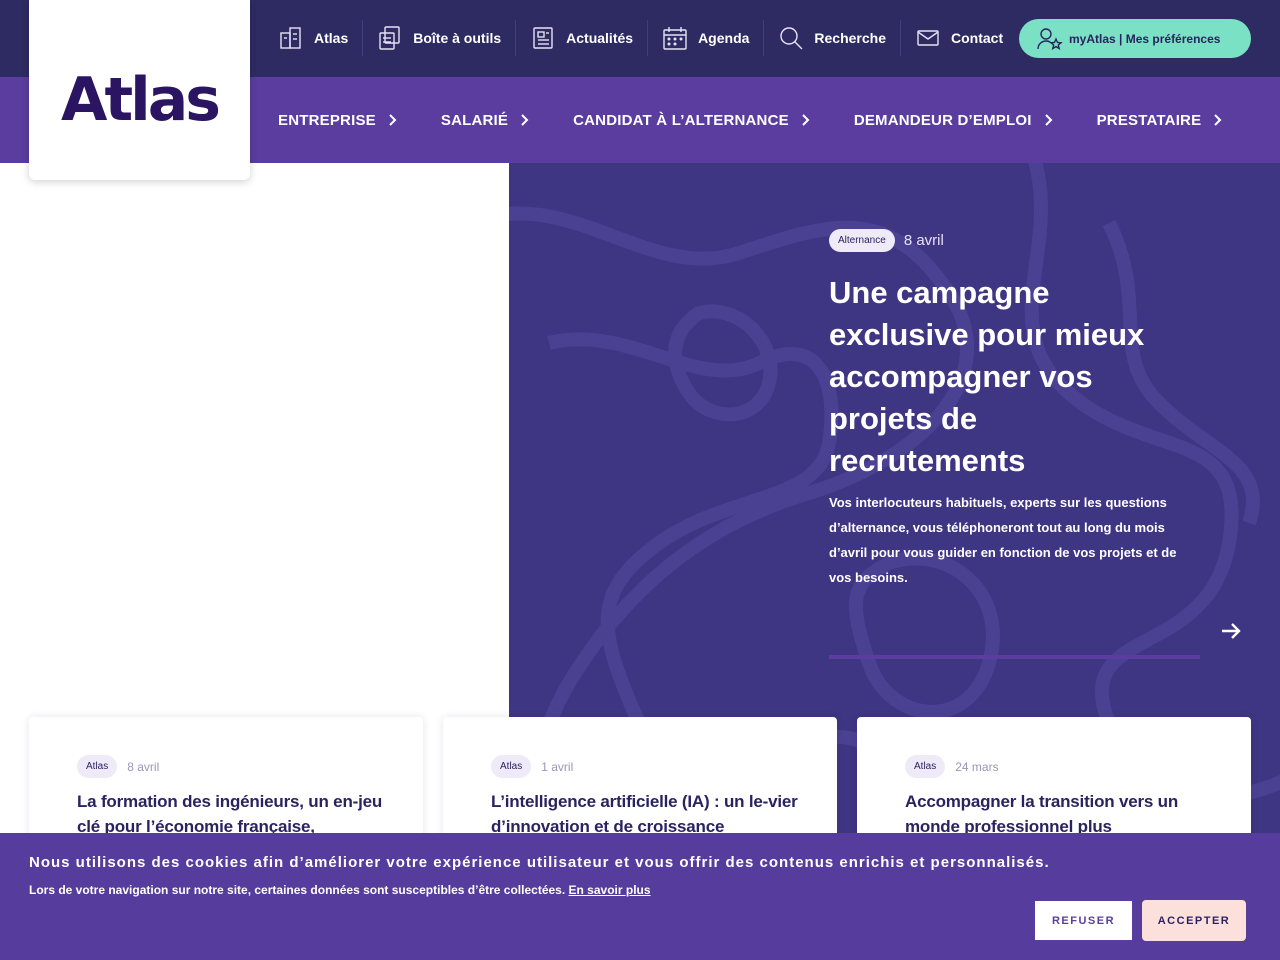 The image size is (1280, 960). Describe the element at coordinates (1194, 920) in the screenshot. I see `cookie-accept-button: ACCEPTER` at that location.